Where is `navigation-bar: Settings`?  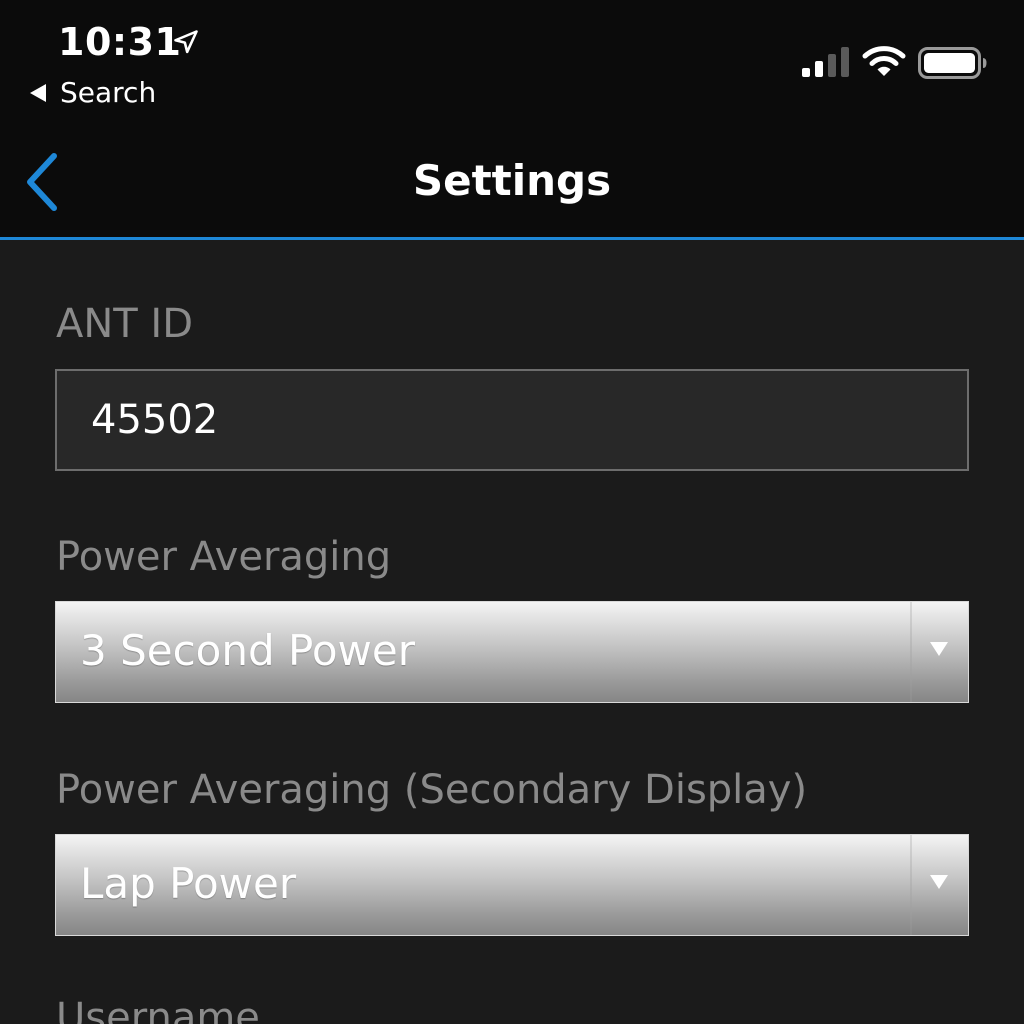 navigation-bar: Settings is located at coordinates (512, 180).